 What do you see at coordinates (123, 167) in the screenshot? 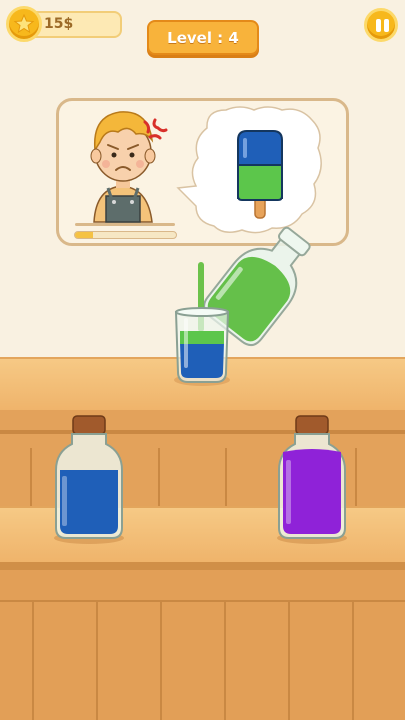
I see `customer-boy` at bounding box center [123, 167].